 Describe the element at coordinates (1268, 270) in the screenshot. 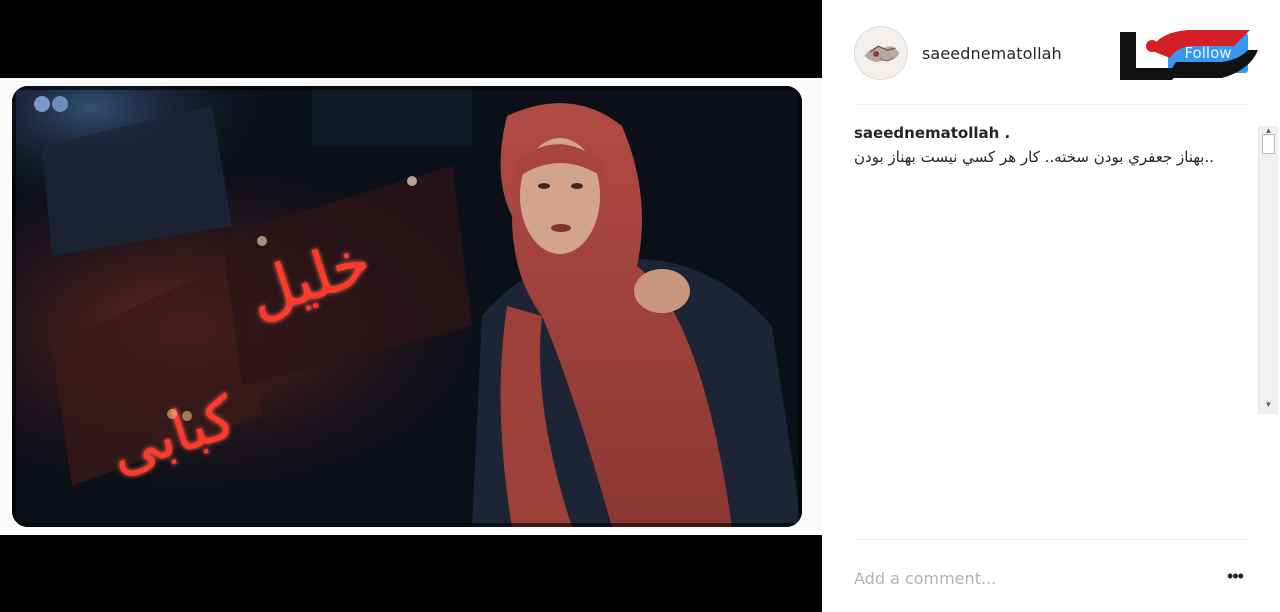

I see `caption-scrollbar: ▲ ▼` at that location.